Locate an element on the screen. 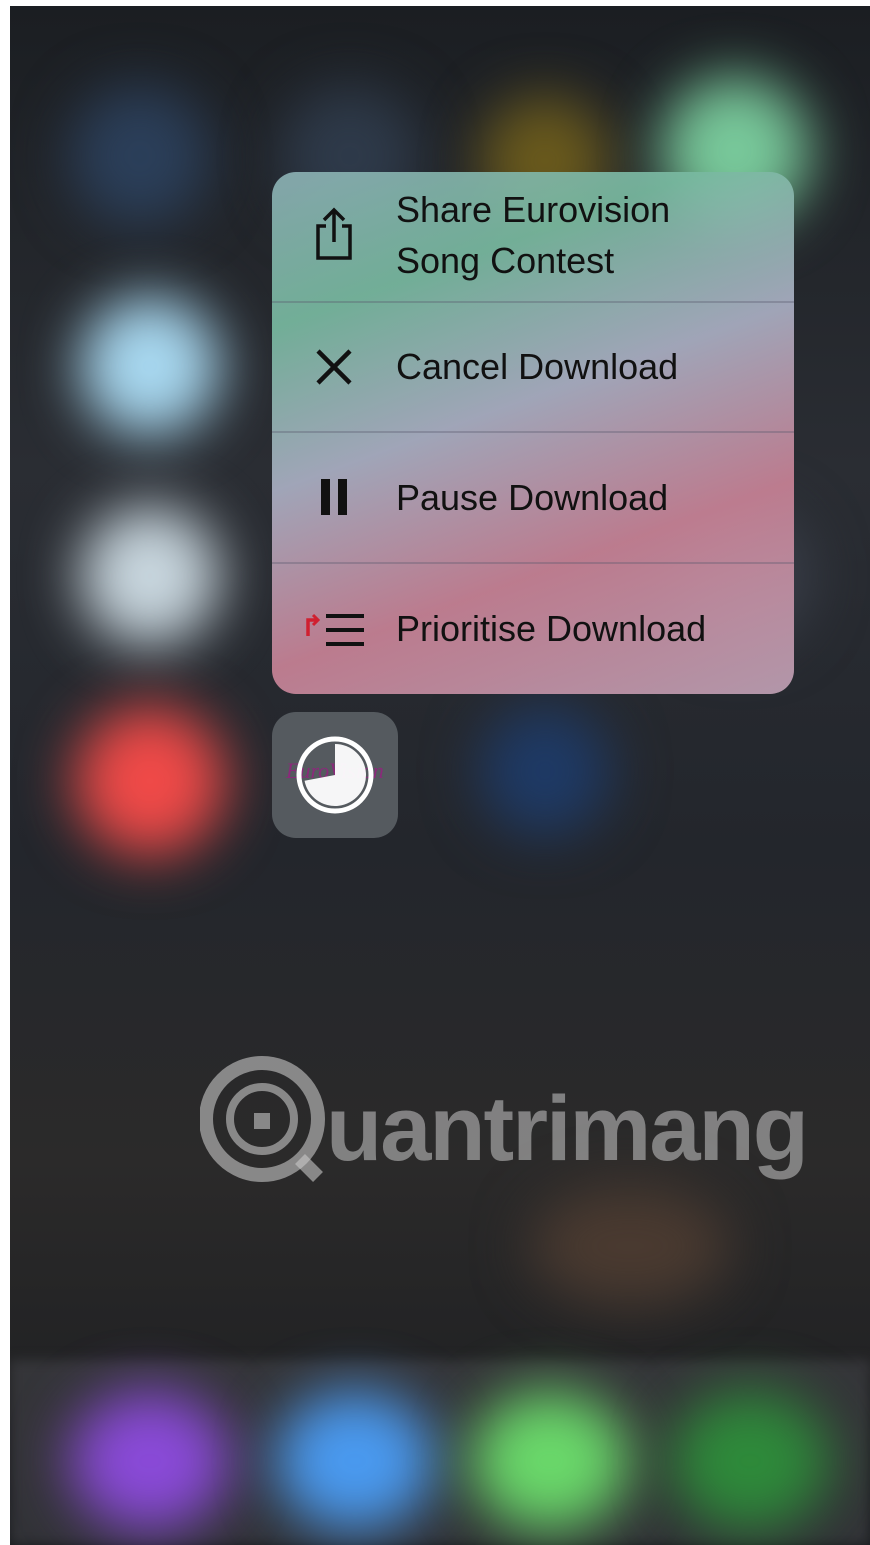 The width and height of the screenshot is (870, 1545). cancel-download-label: Cancel Download is located at coordinates (537, 366).